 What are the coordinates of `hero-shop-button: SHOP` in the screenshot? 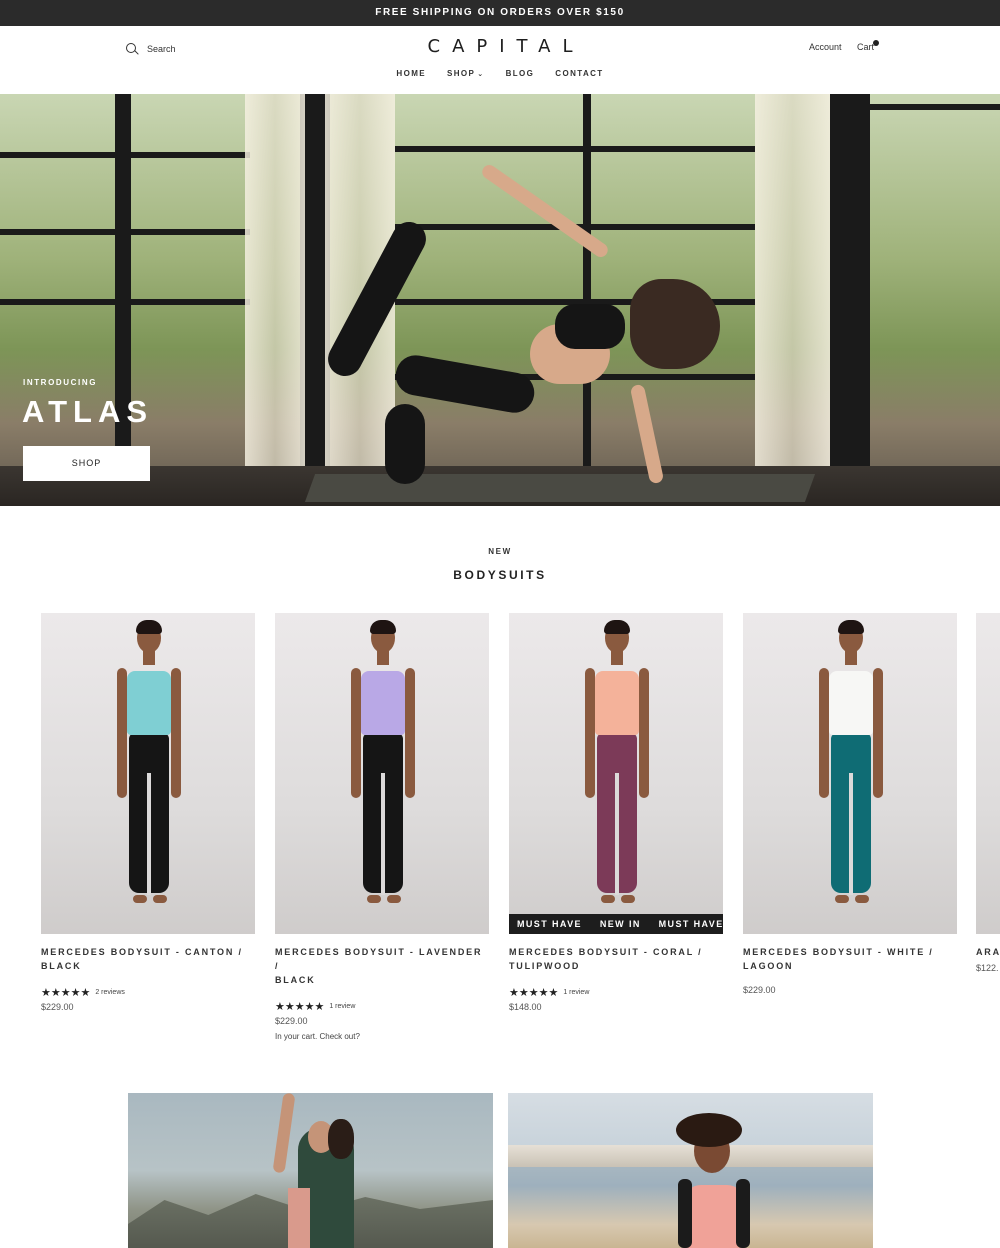 It's located at (86, 463).